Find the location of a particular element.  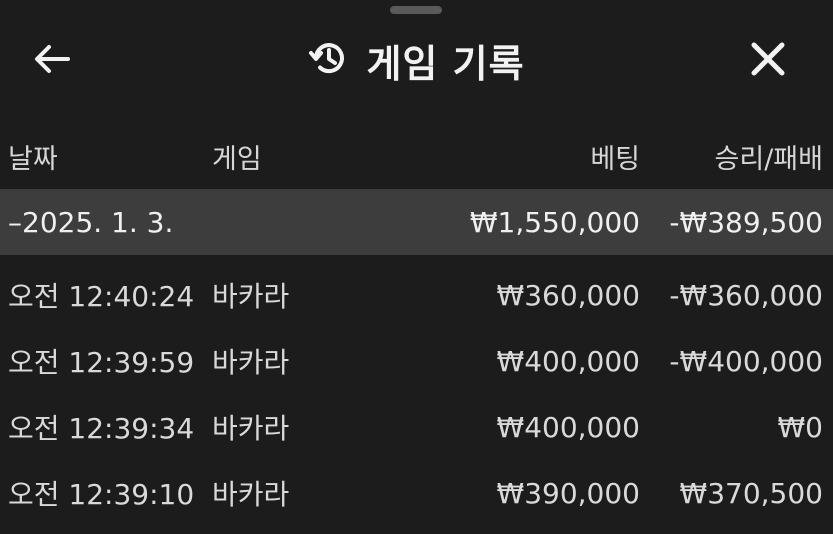

date-group-label: –2025. 1. 3. is located at coordinates (91, 222).